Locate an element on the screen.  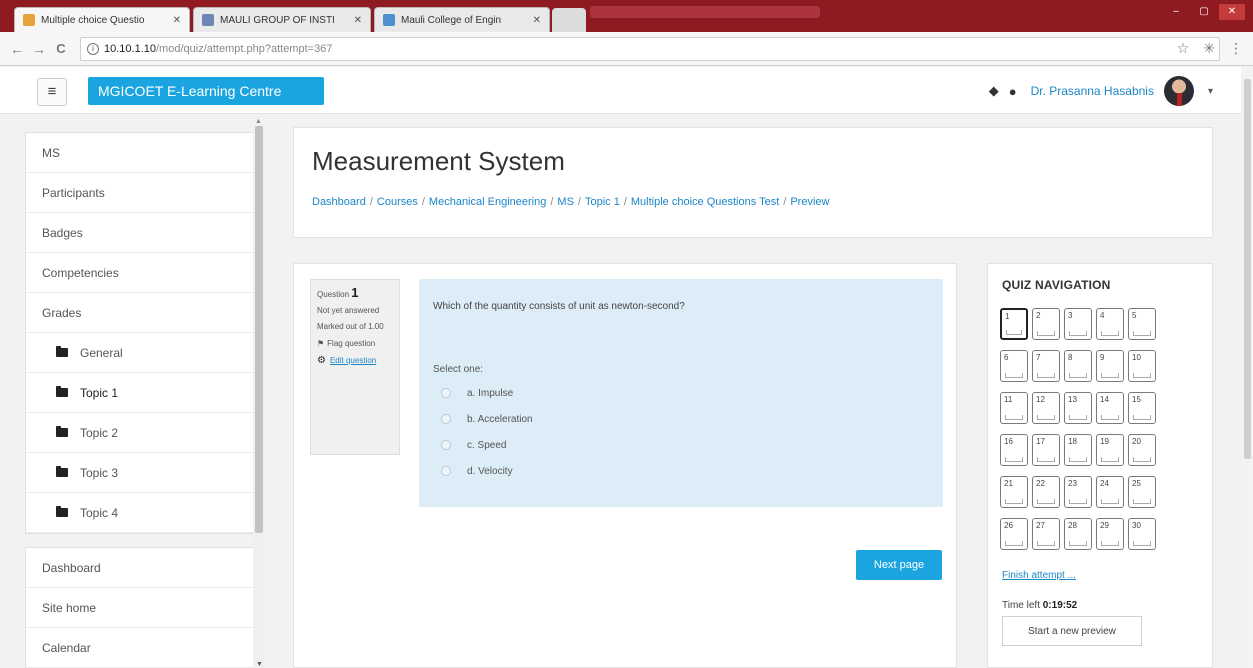
drawer-item-topic-1: Topic 1 is located at coordinates (143, 393).